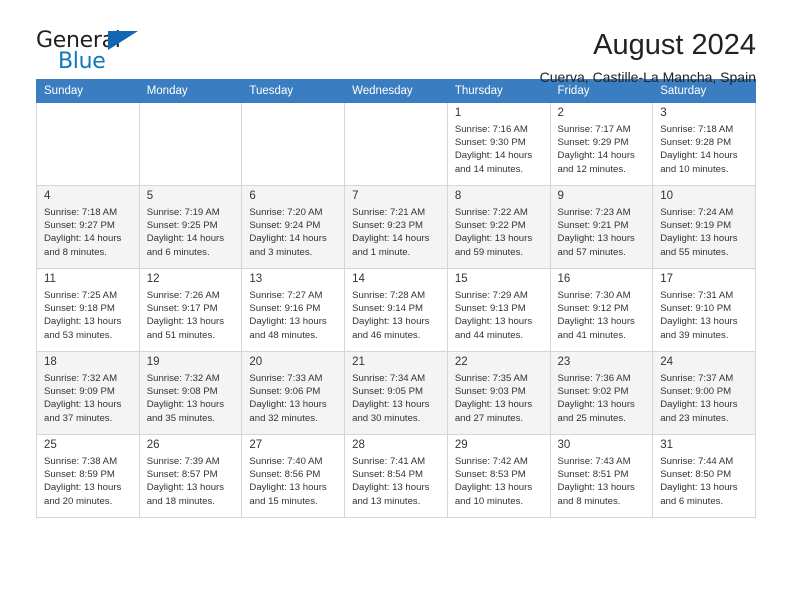  Describe the element at coordinates (256, 362) in the screenshot. I see `day-number: 20` at that location.